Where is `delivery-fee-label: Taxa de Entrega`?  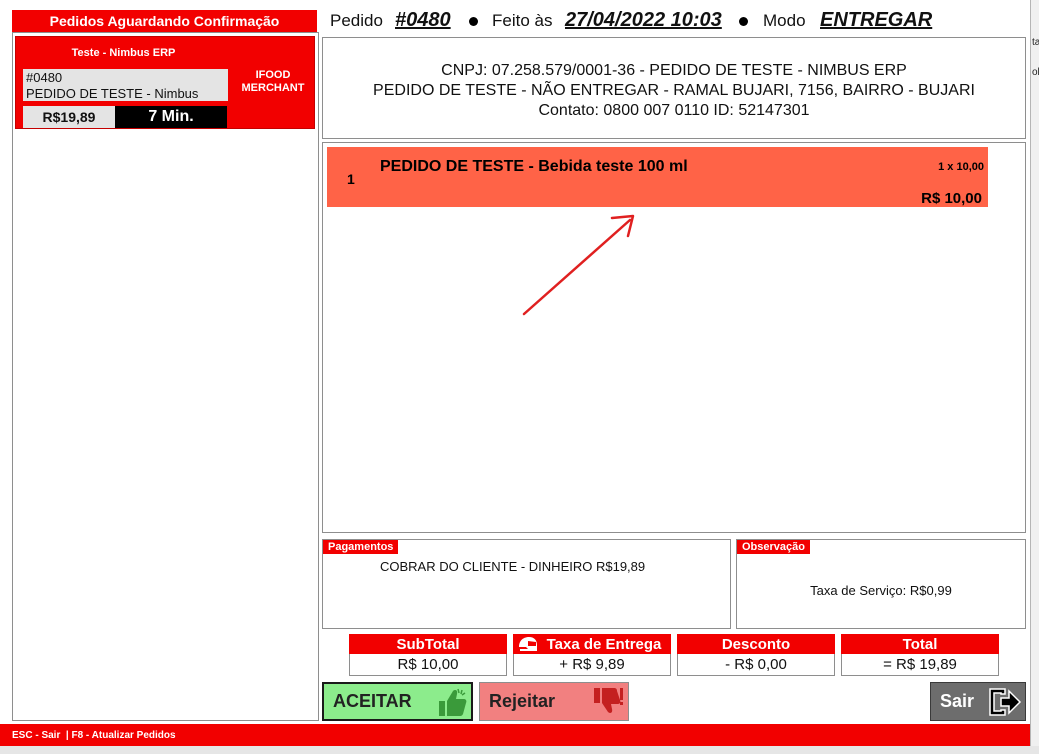
delivery-fee-label: Taxa de Entrega is located at coordinates (604, 644).